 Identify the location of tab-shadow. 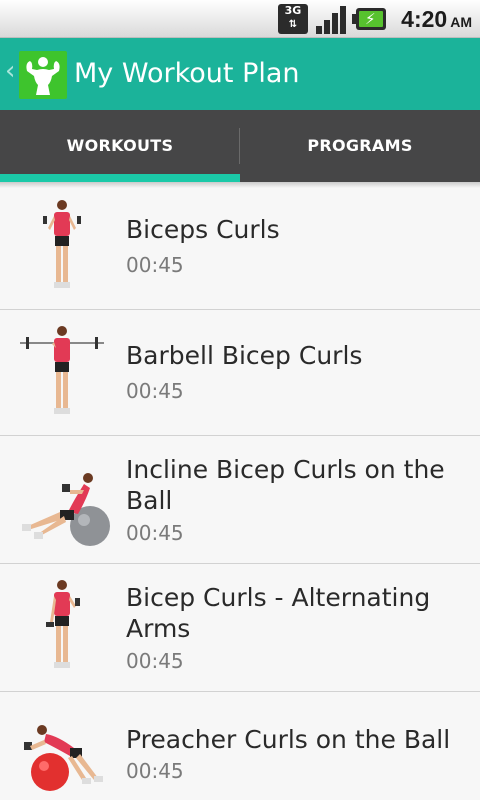
(240, 185).